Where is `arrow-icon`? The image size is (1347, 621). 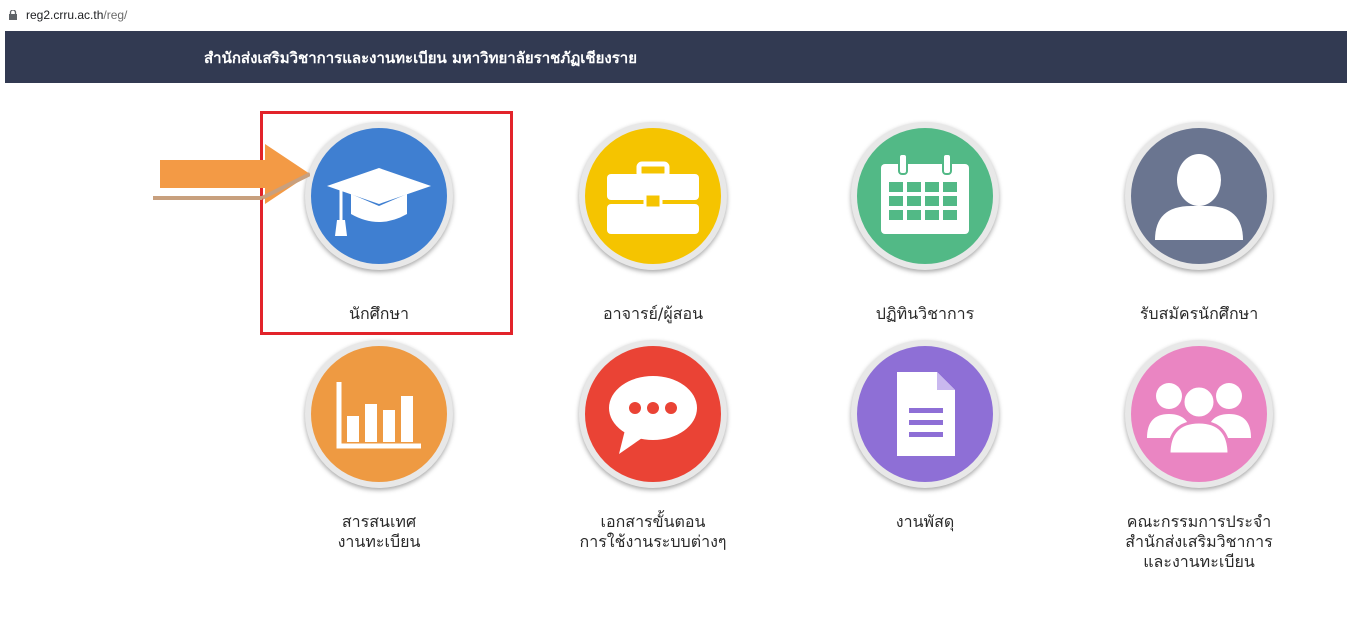 arrow-icon is located at coordinates (231, 174).